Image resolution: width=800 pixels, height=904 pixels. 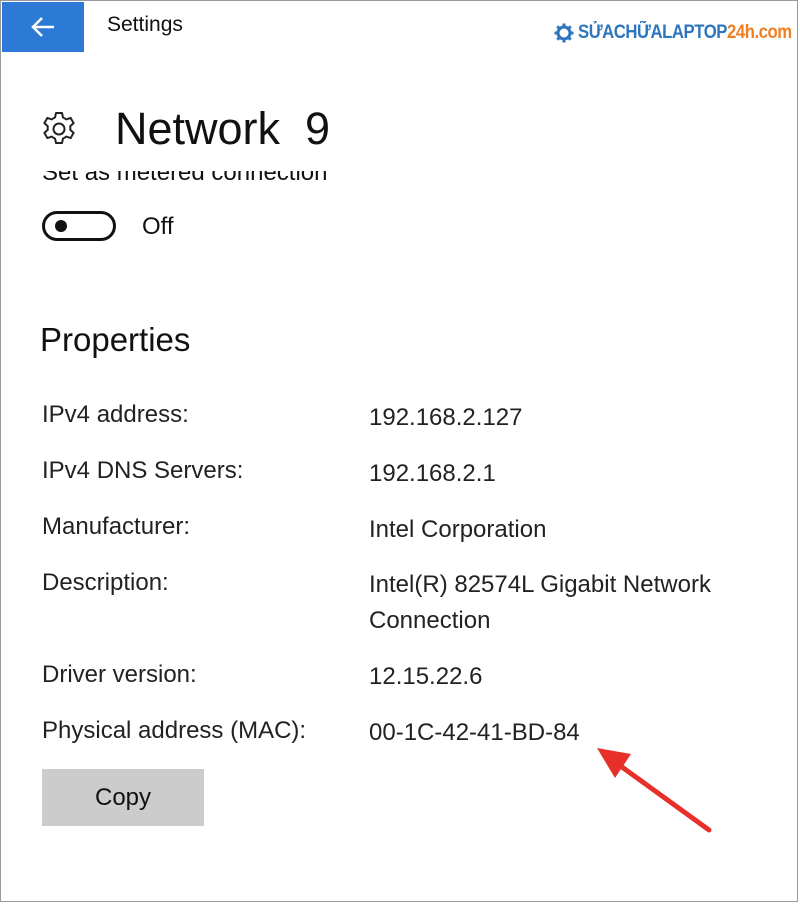 I want to click on back-arrow-icon, so click(x=42, y=27).